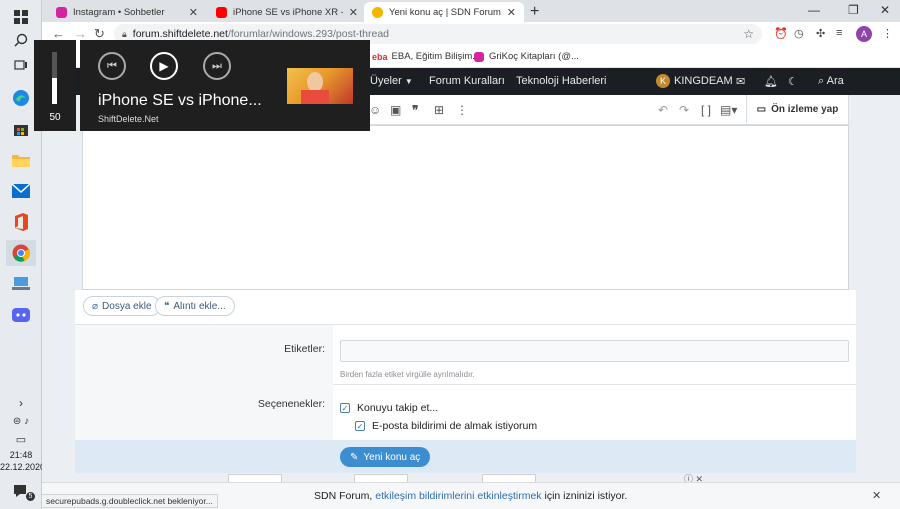 This screenshot has height=509, width=900. I want to click on office-icon, so click(21, 222).